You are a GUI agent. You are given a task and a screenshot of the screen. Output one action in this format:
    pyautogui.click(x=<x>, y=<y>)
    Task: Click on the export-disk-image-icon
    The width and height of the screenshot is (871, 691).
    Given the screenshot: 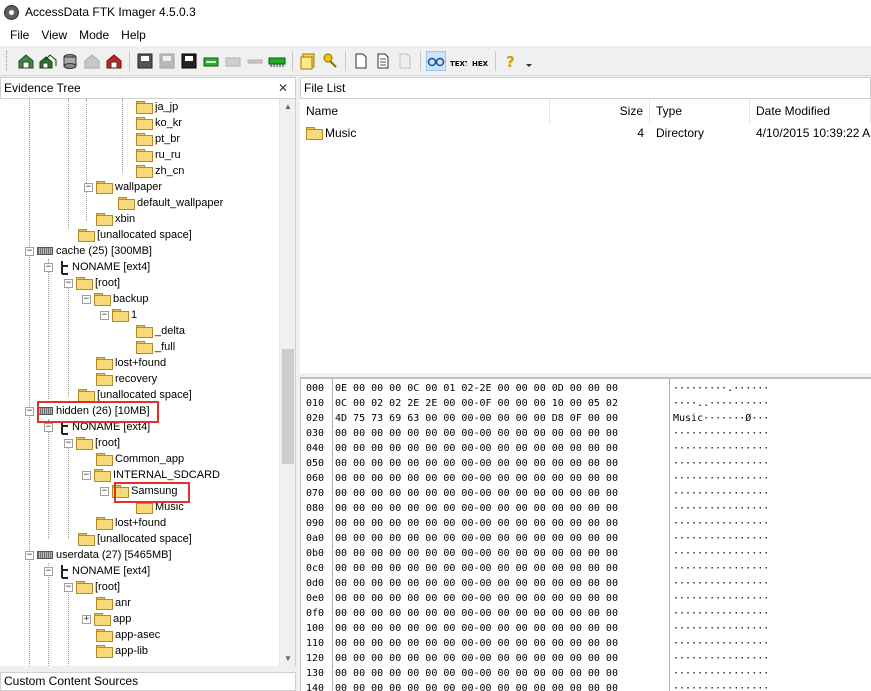 What is the action you would take?
    pyautogui.click(x=167, y=61)
    